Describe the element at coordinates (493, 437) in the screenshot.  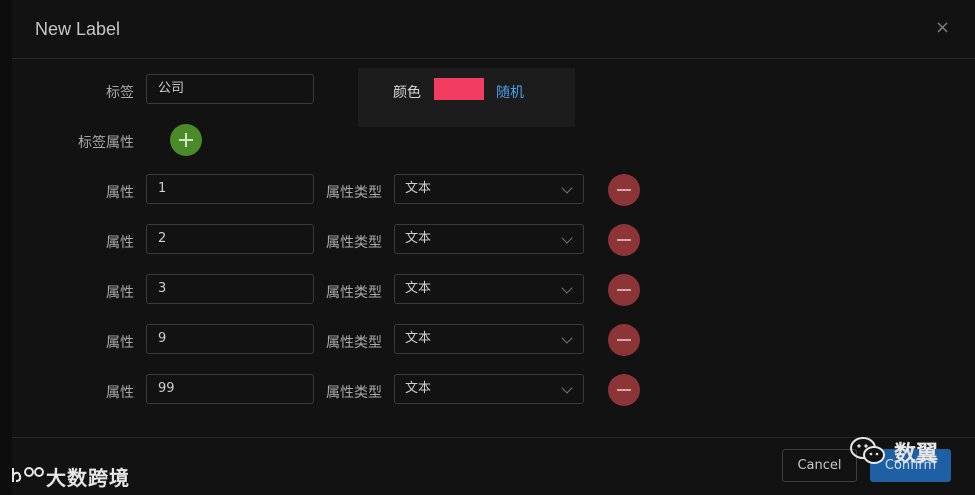
I see `footer-divider` at that location.